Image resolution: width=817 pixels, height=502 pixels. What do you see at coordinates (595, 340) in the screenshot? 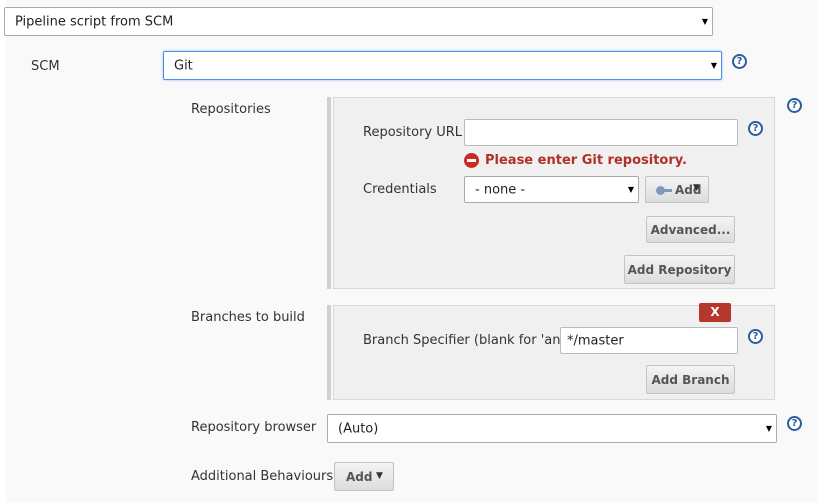
I see `branch-specifier-value: */master` at bounding box center [595, 340].